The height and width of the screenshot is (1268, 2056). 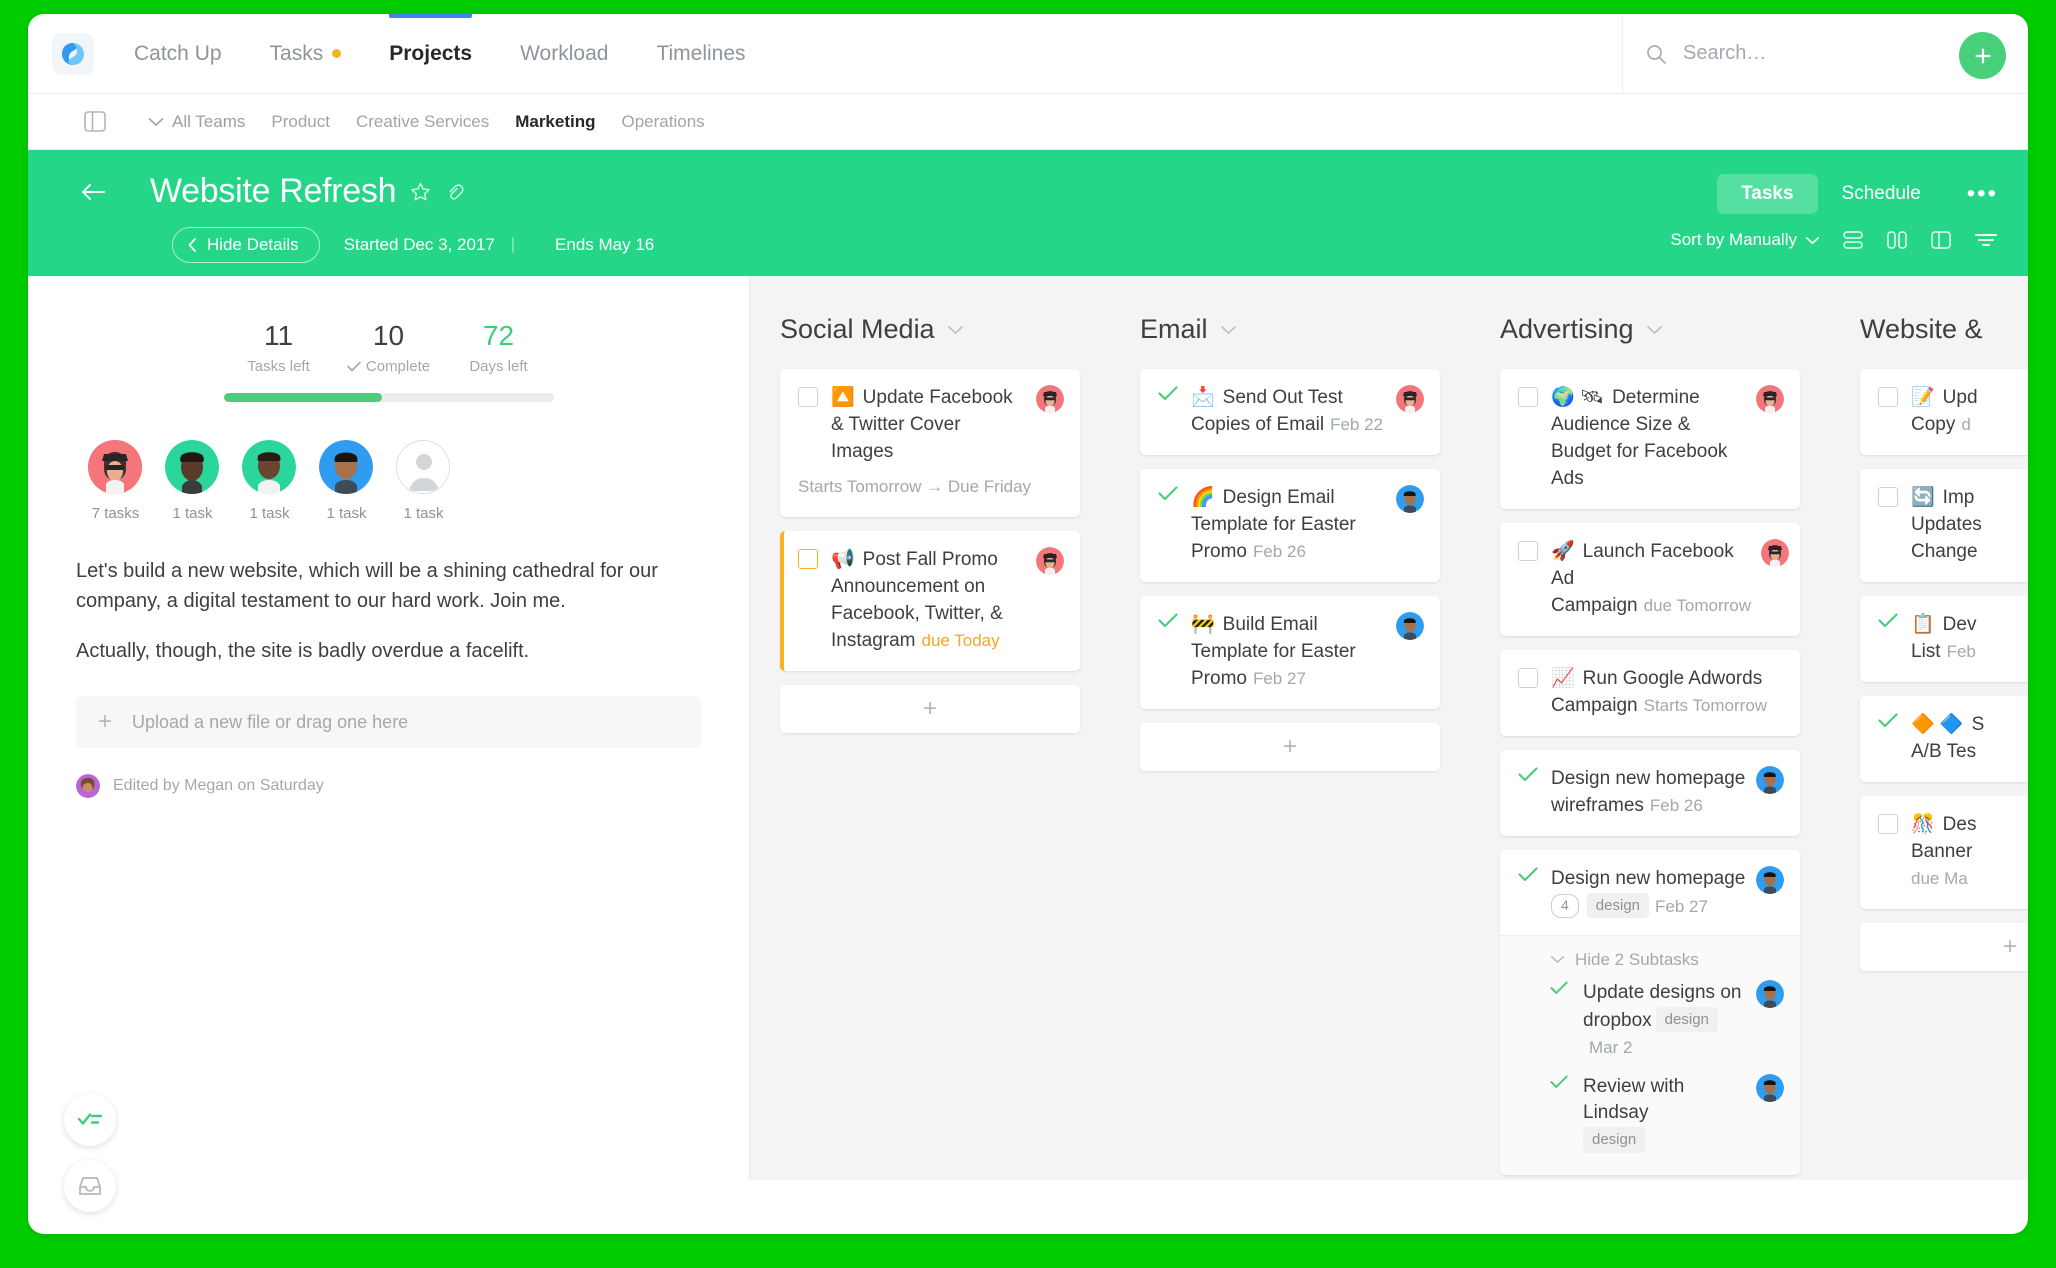 What do you see at coordinates (388, 397) in the screenshot?
I see `progress-bar` at bounding box center [388, 397].